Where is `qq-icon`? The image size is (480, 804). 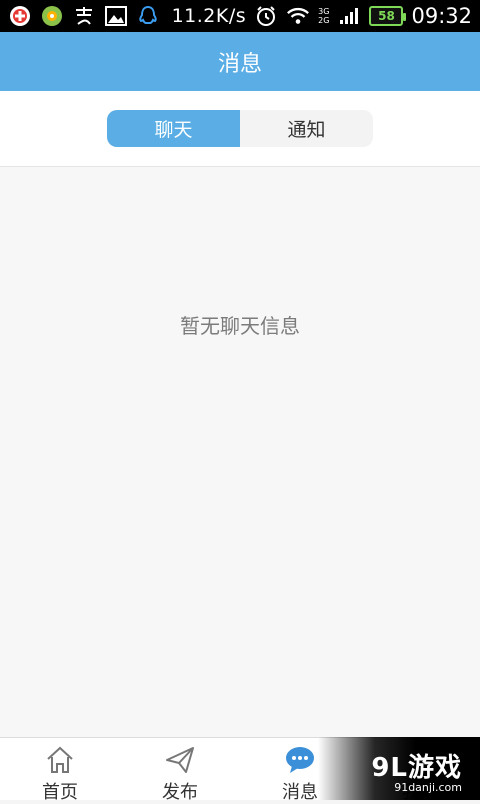 qq-icon is located at coordinates (148, 16).